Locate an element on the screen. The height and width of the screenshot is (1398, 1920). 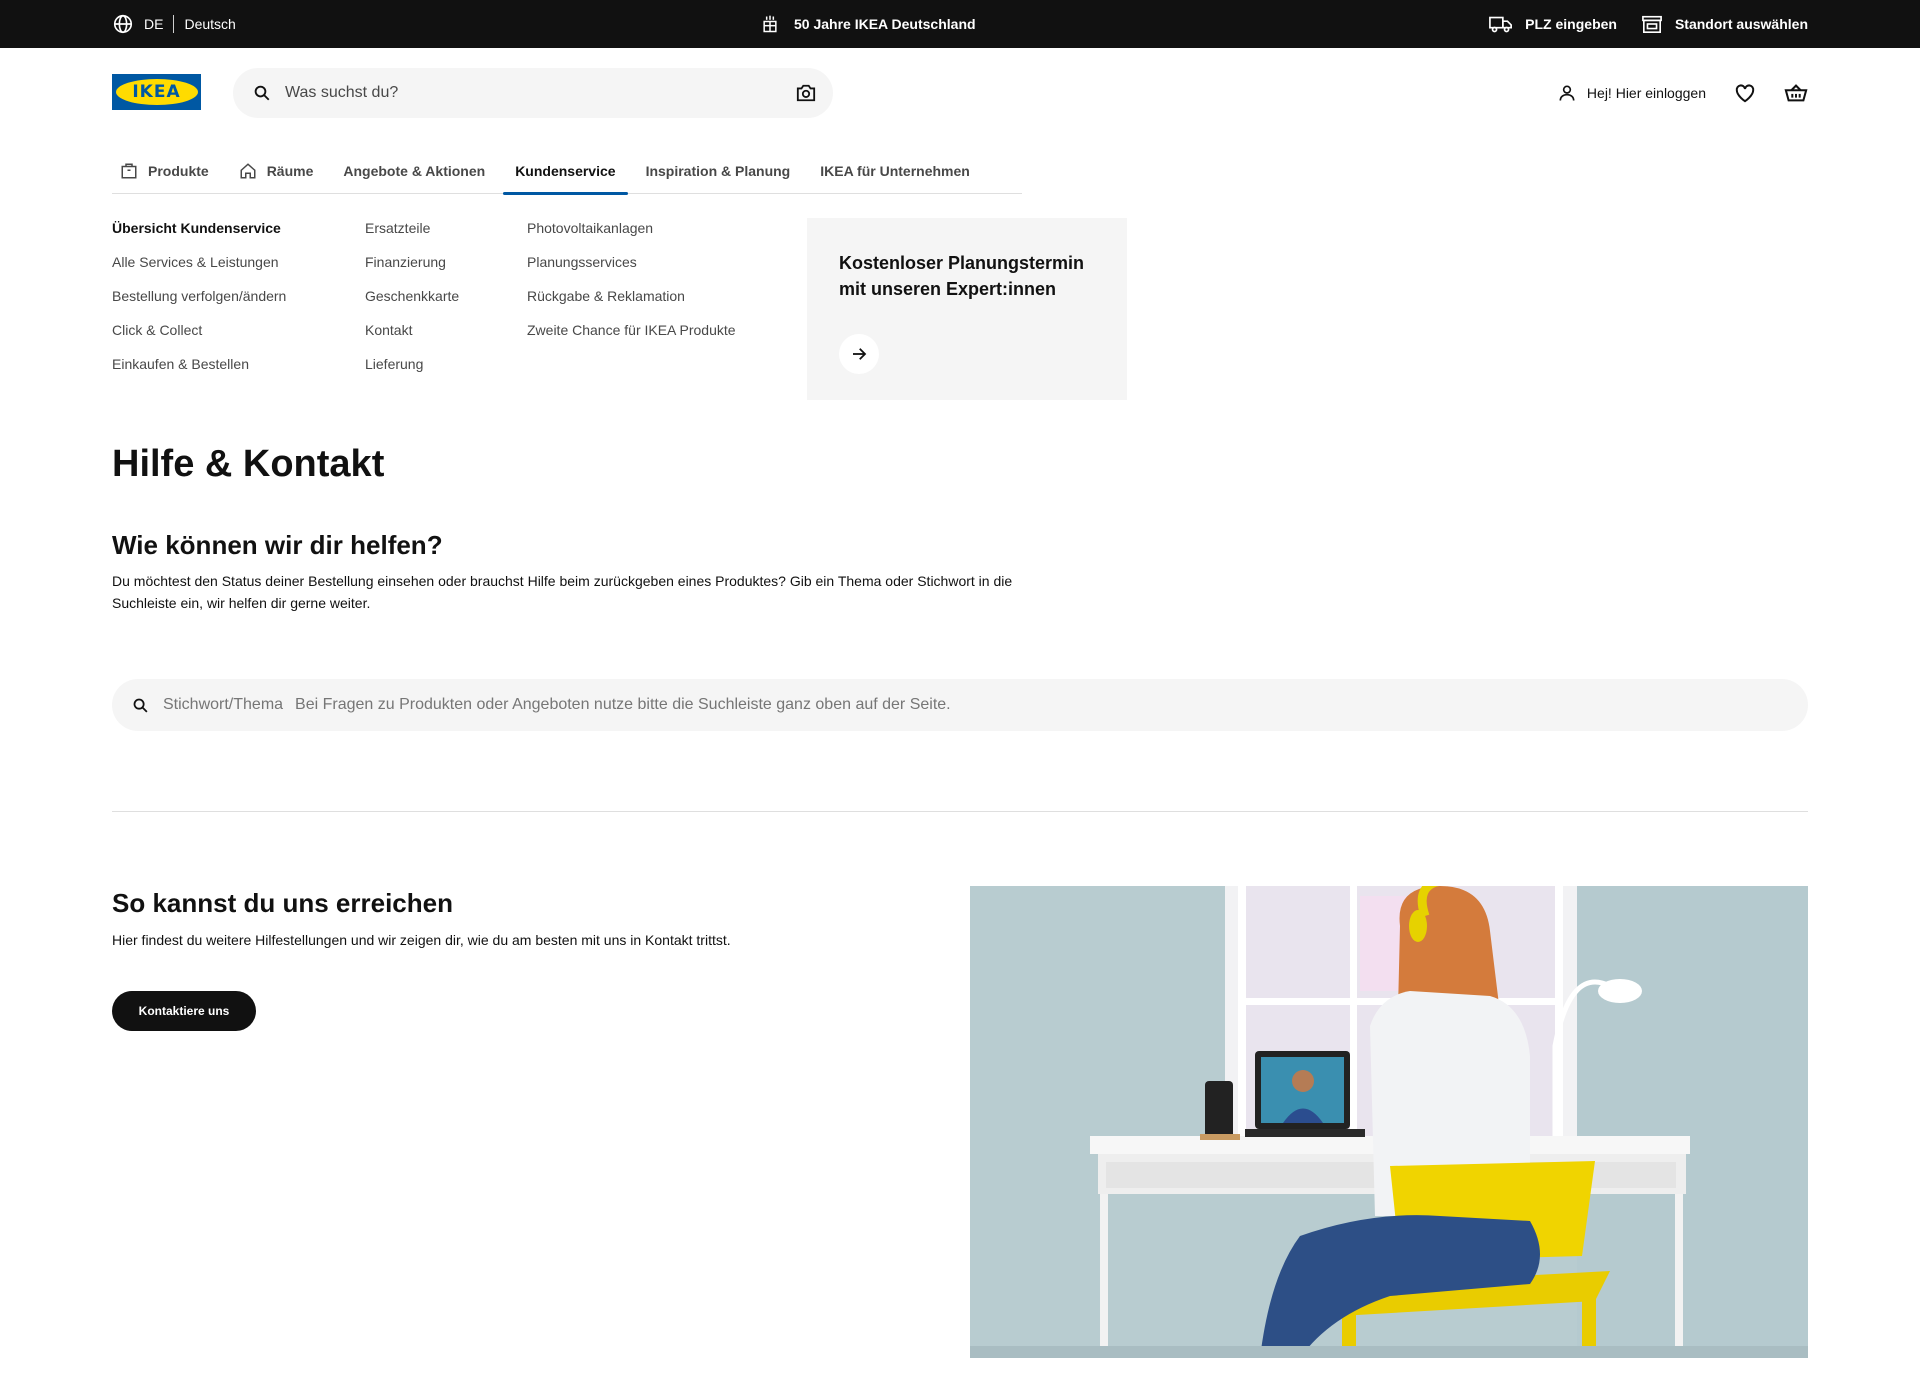
language-divider is located at coordinates (174, 24).